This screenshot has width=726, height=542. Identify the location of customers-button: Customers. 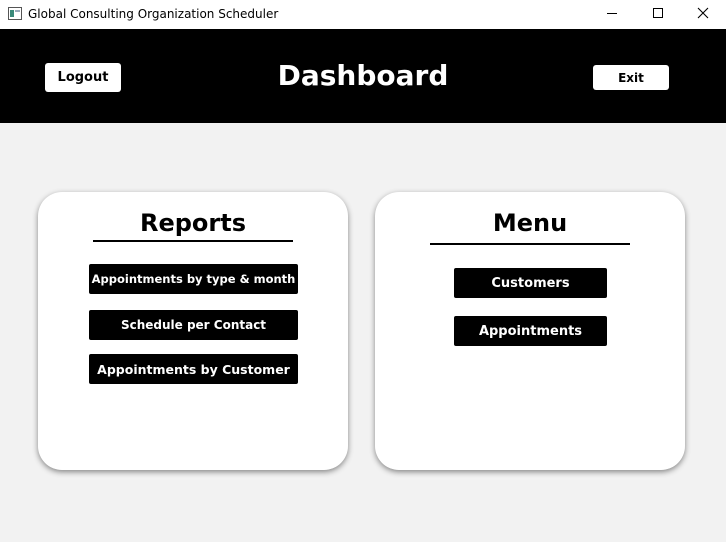
(530, 283).